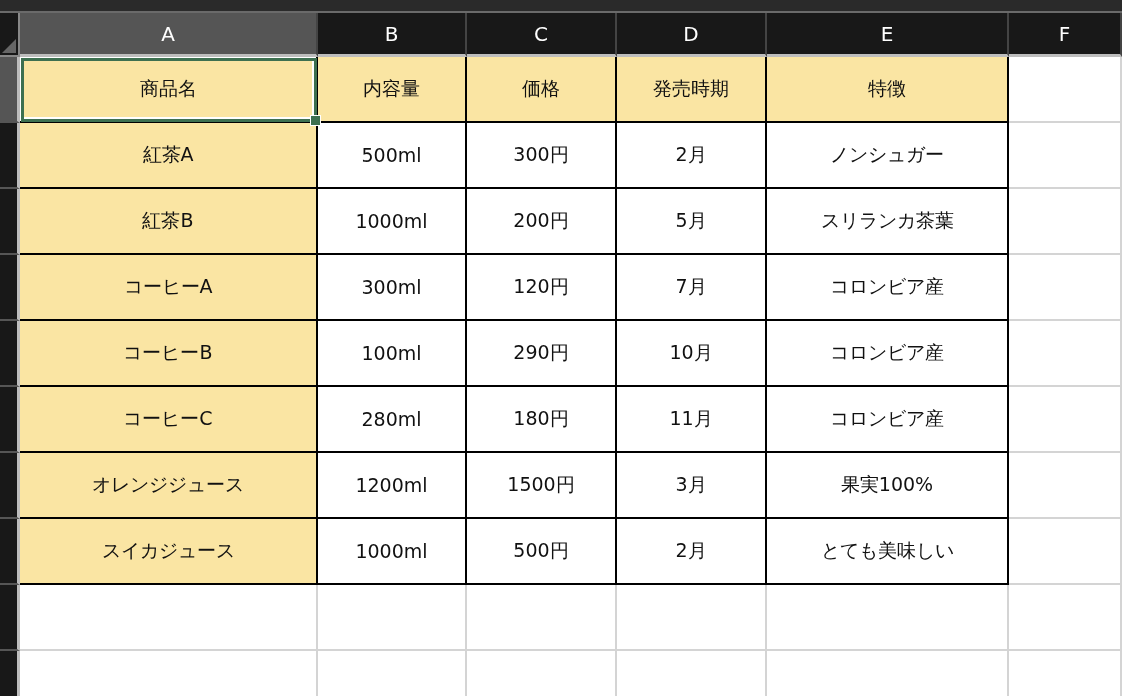  What do you see at coordinates (542, 486) in the screenshot?
I see `table-cell: 1500円` at bounding box center [542, 486].